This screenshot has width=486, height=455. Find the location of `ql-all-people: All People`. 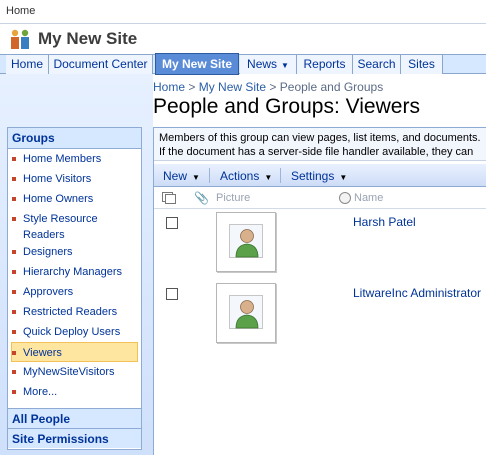

ql-all-people: All People is located at coordinates (74, 418).